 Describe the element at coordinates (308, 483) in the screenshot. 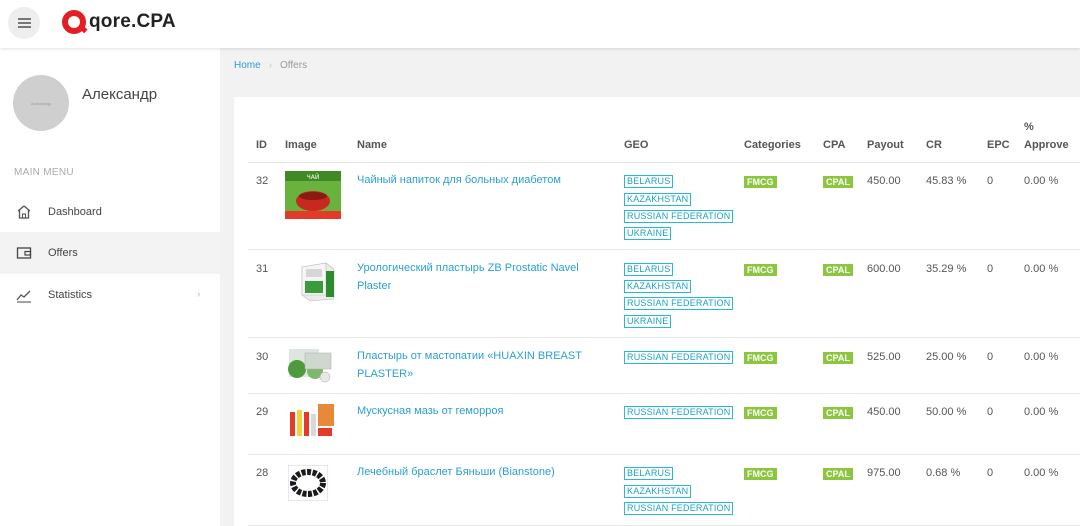

I see `bracelet-product-image` at that location.